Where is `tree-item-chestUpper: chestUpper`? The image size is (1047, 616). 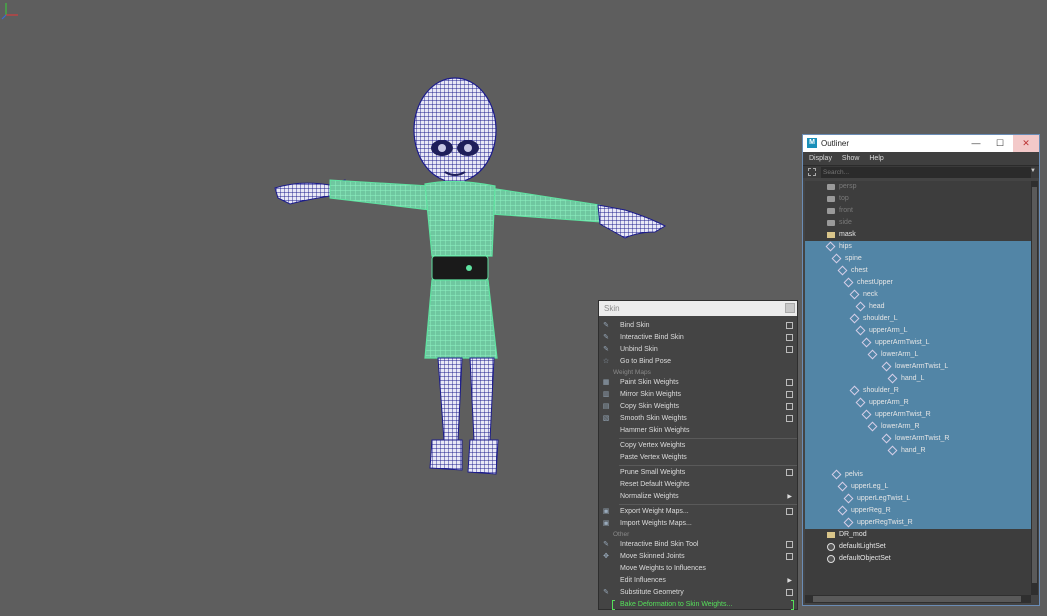
tree-item-chestUpper: chestUpper is located at coordinates (918, 283).